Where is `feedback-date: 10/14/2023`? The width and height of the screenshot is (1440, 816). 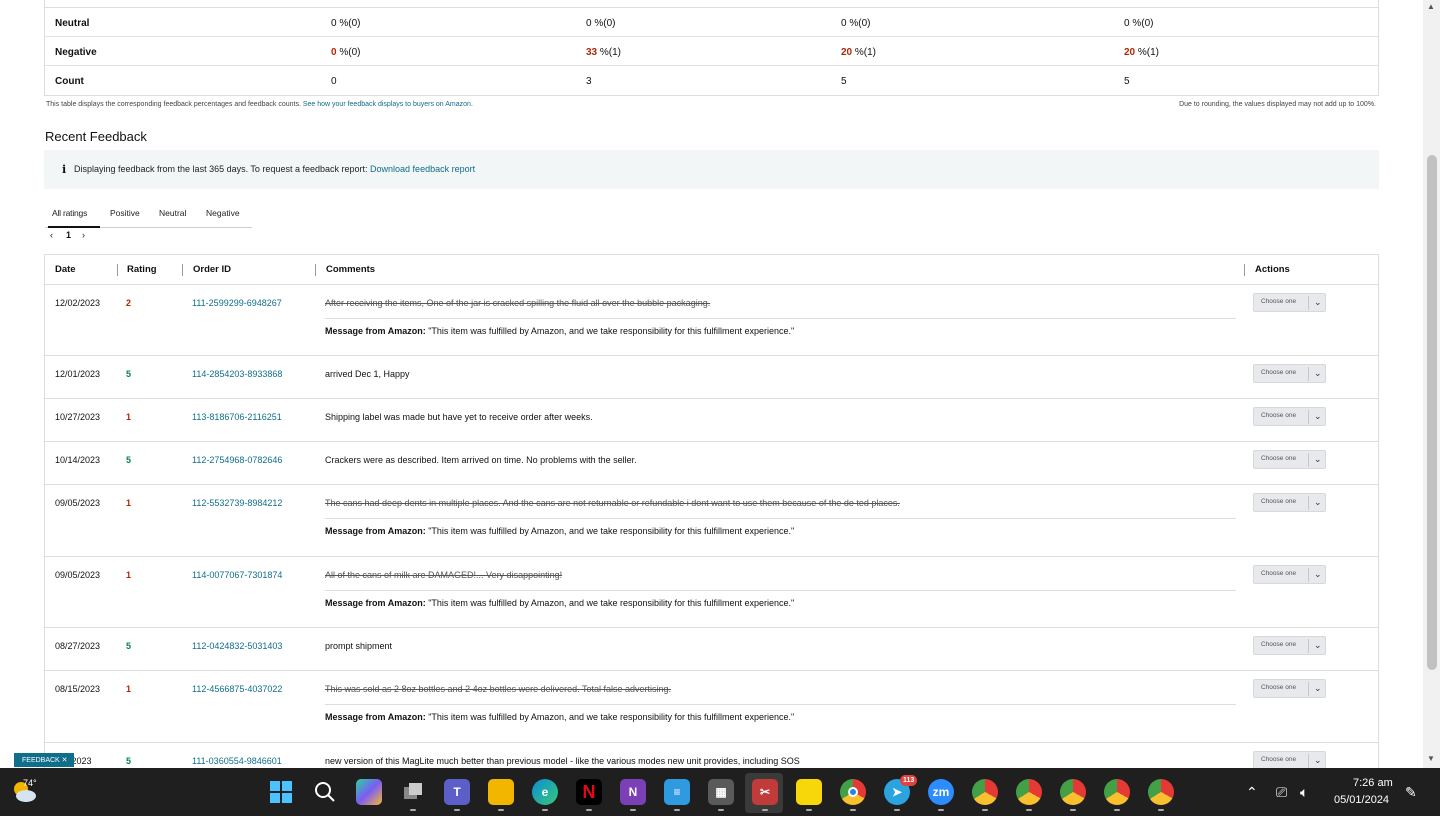
feedback-date: 10/14/2023 is located at coordinates (78, 460).